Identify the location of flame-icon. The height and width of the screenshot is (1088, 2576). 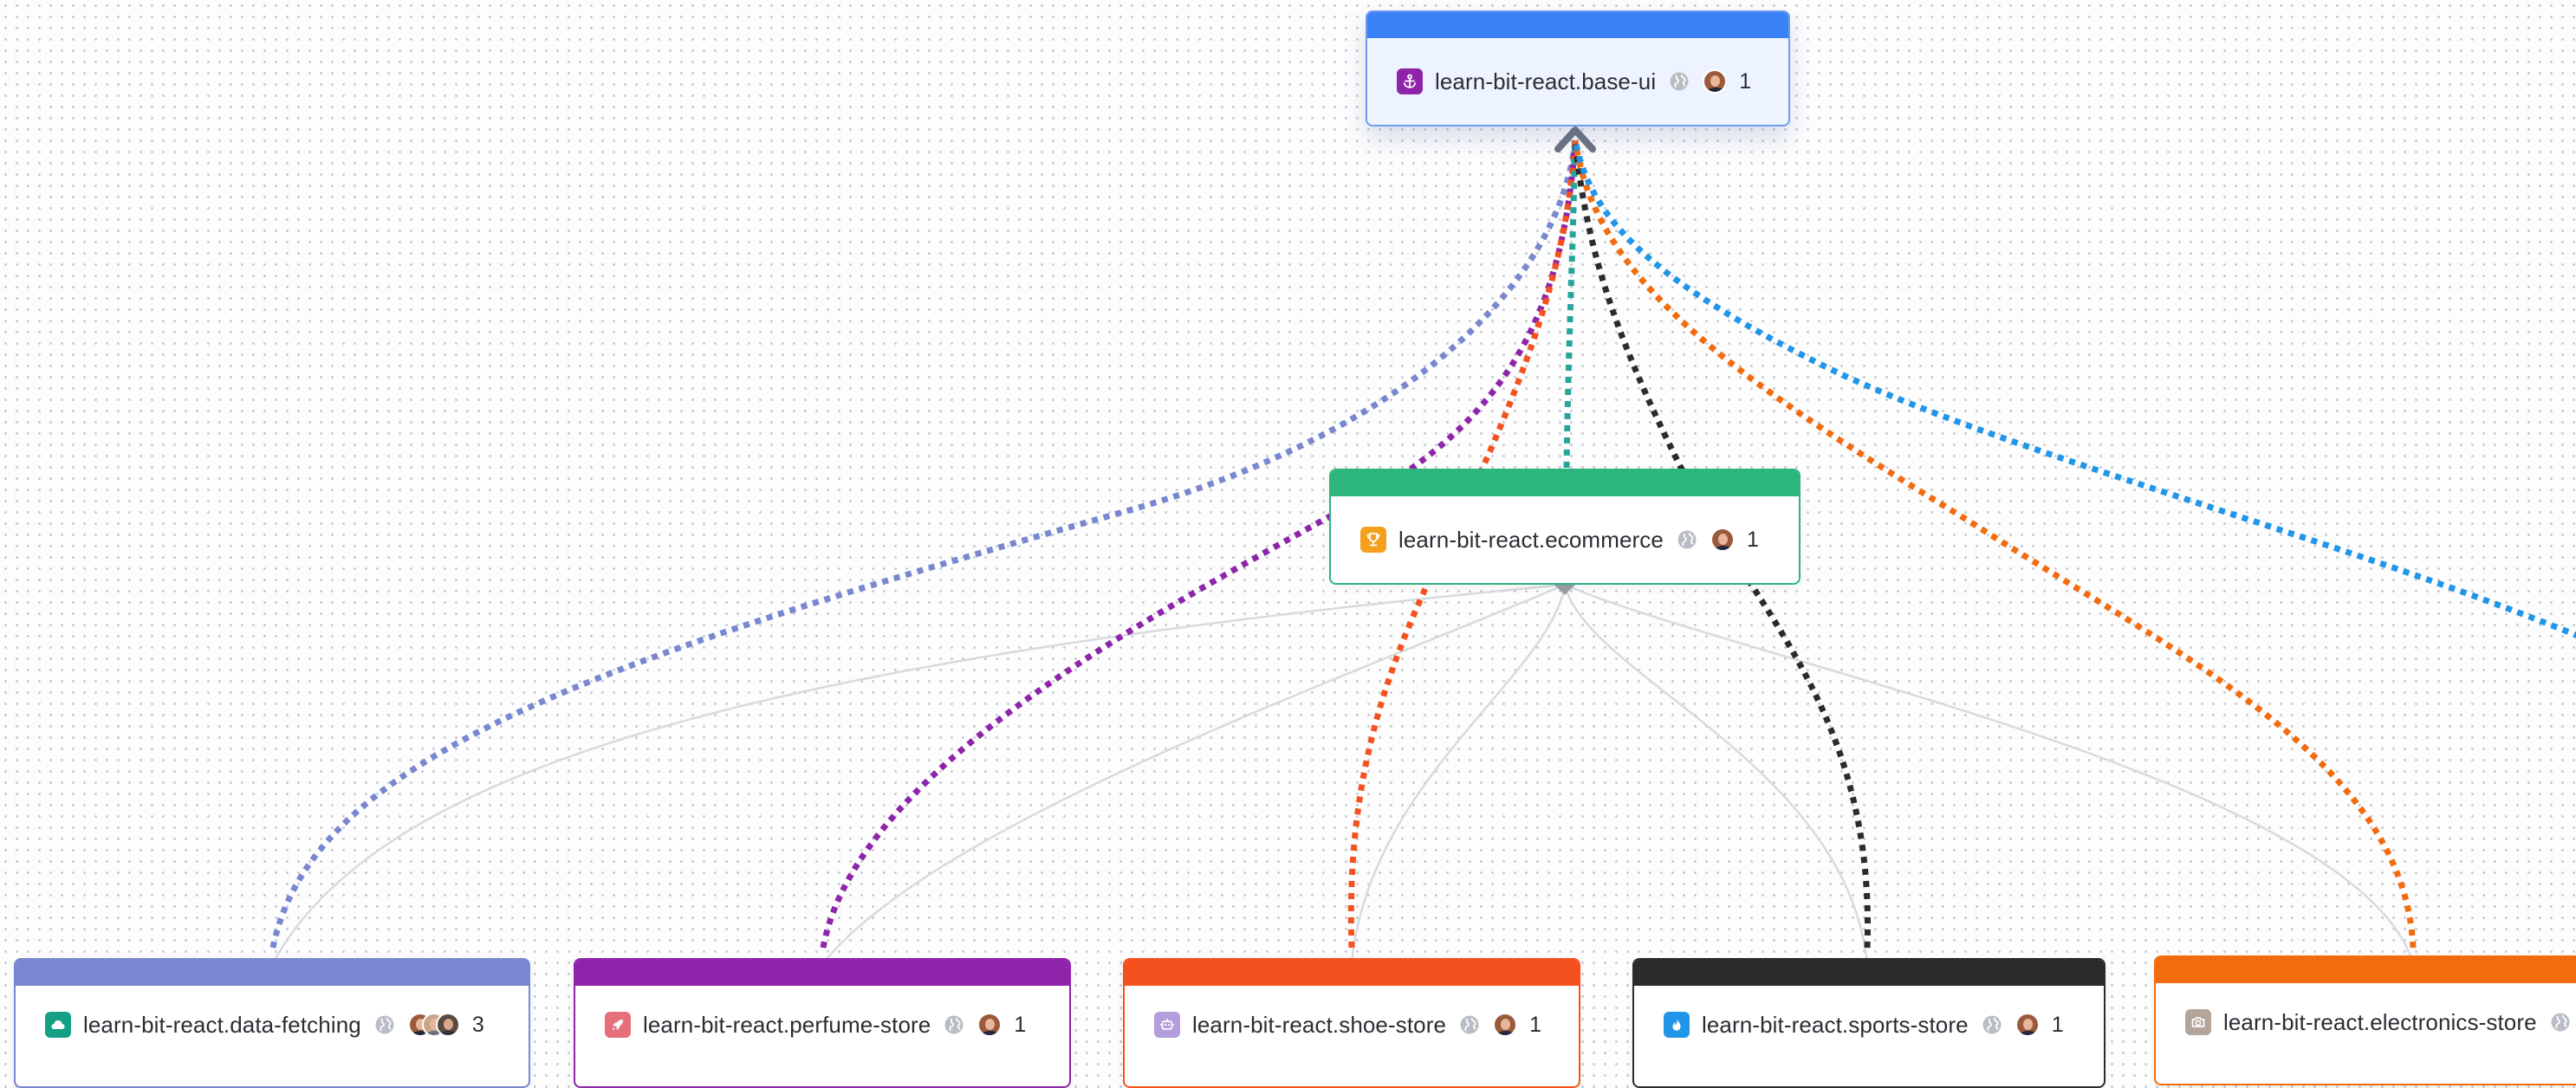
(1677, 1025).